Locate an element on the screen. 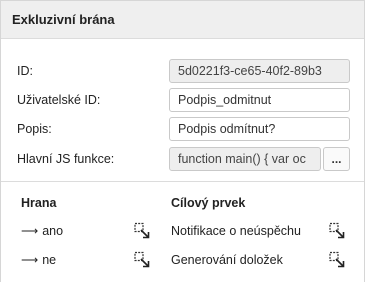 The width and height of the screenshot is (367, 282). edge-row: ⟶ ne Generování doložek is located at coordinates (182, 262).